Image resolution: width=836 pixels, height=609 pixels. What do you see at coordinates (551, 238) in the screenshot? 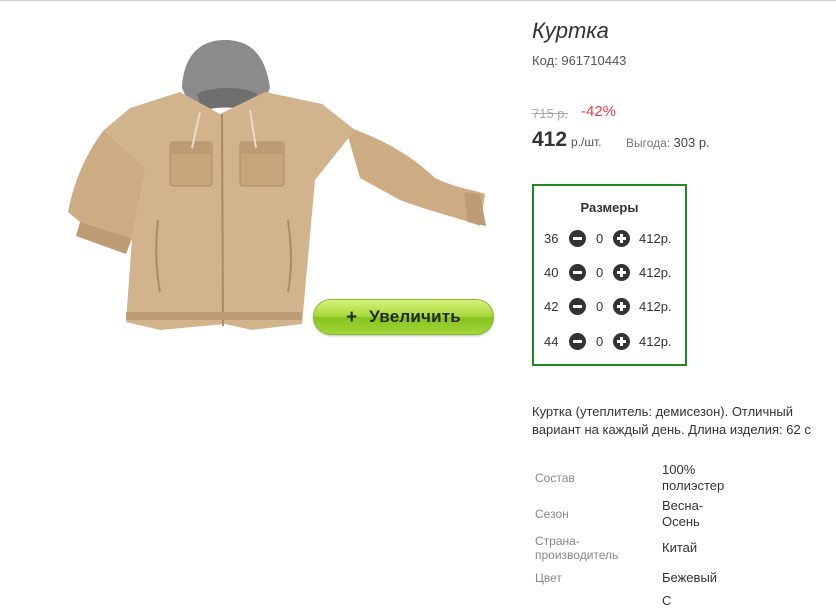
I see `size-label: 36` at bounding box center [551, 238].